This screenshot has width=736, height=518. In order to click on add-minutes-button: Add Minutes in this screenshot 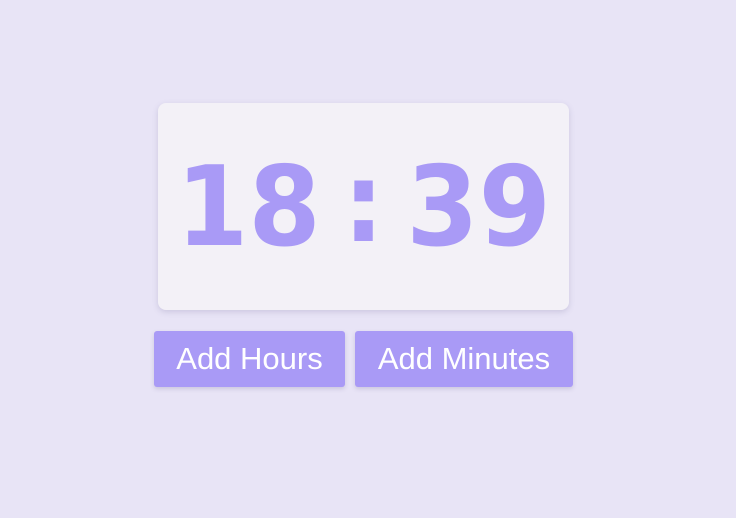, I will do `click(464, 359)`.